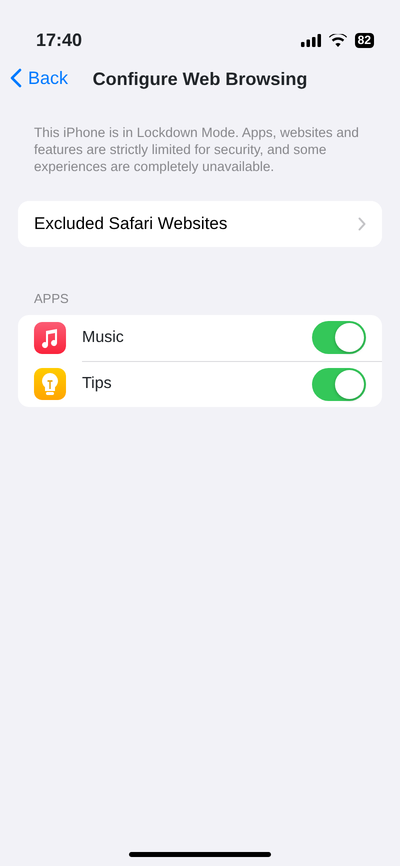 The width and height of the screenshot is (400, 866). I want to click on description-text: This iPhone is in Lockdown Mode. Apps, websites and features are strictly limited for security, and some experiences are completely unavailable., so click(197, 149).